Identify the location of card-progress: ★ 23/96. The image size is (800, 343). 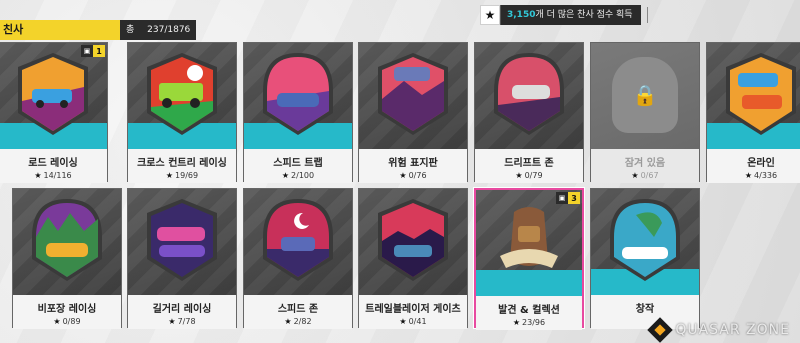
(529, 322).